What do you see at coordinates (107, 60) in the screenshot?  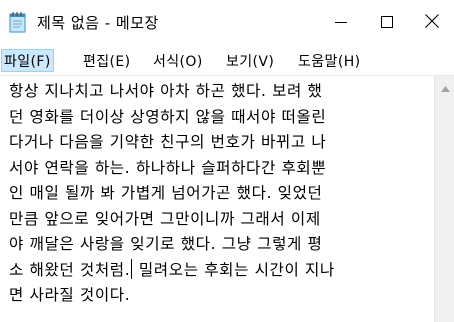 I see `menu-edit: 편집(E)` at bounding box center [107, 60].